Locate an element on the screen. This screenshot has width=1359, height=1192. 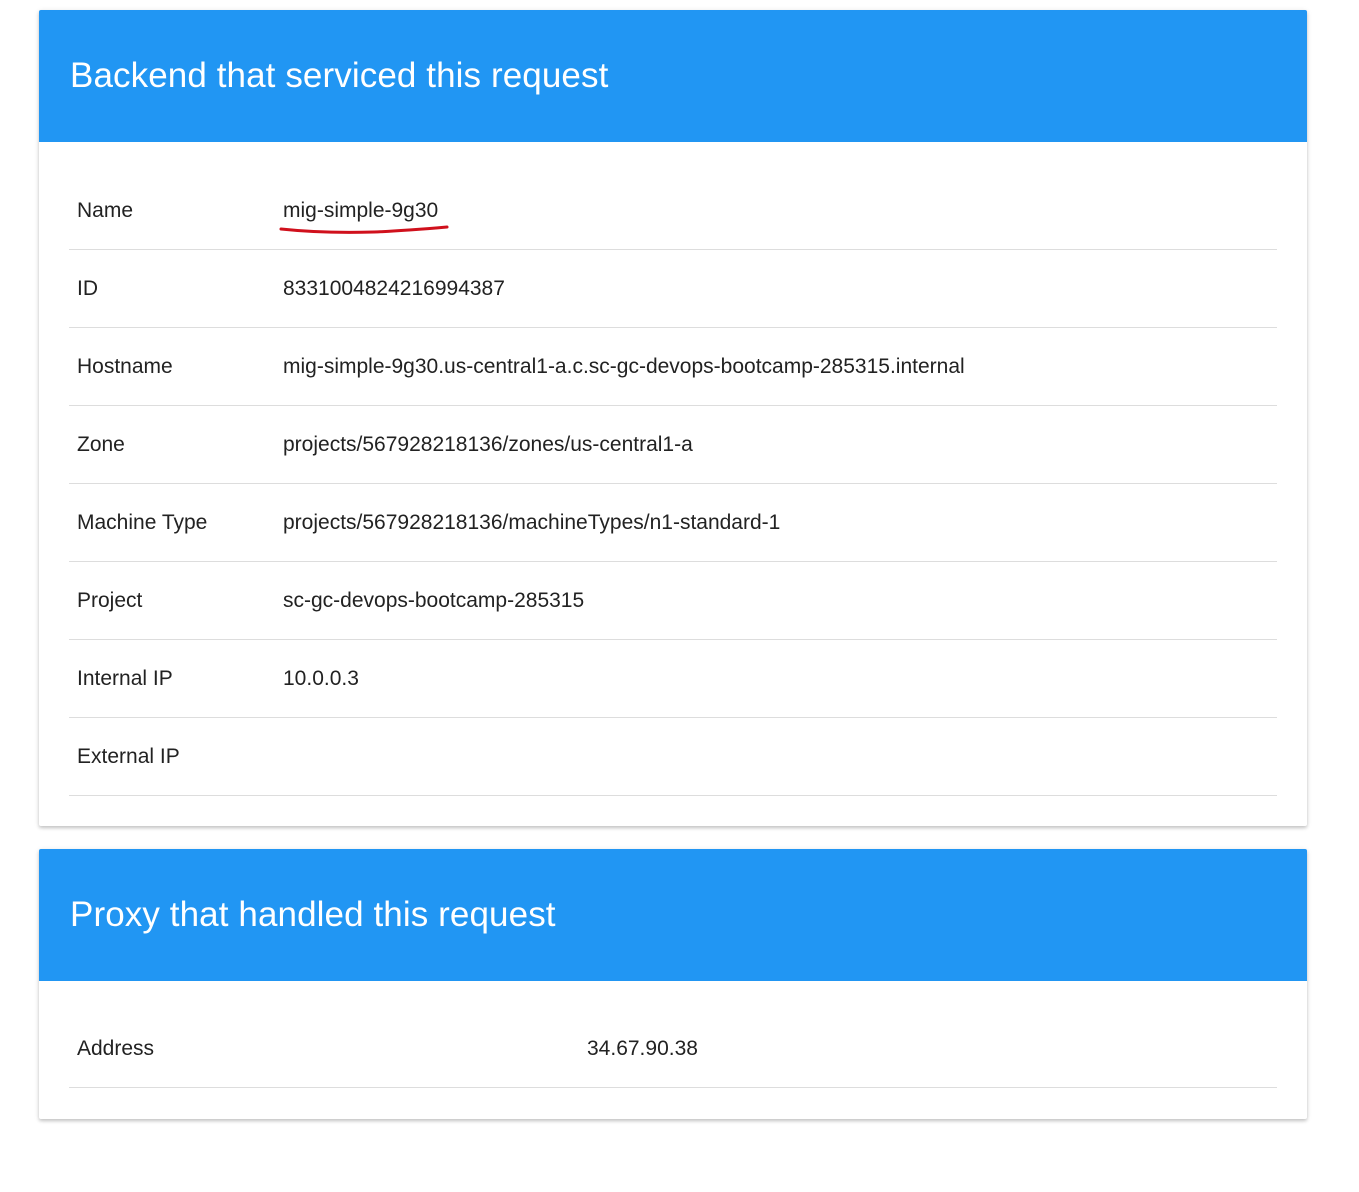
table-row-internal-ip: Internal IP 10.0.0.3 is located at coordinates (673, 678).